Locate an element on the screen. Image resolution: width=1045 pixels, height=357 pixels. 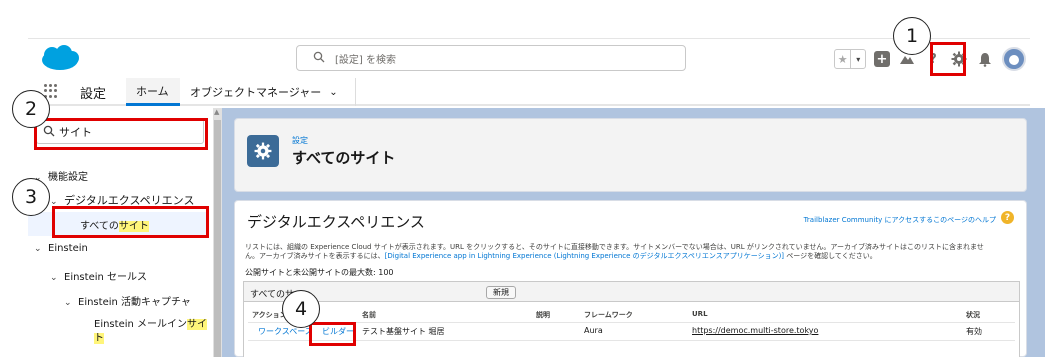
column-header: 状況 is located at coordinates (973, 315).